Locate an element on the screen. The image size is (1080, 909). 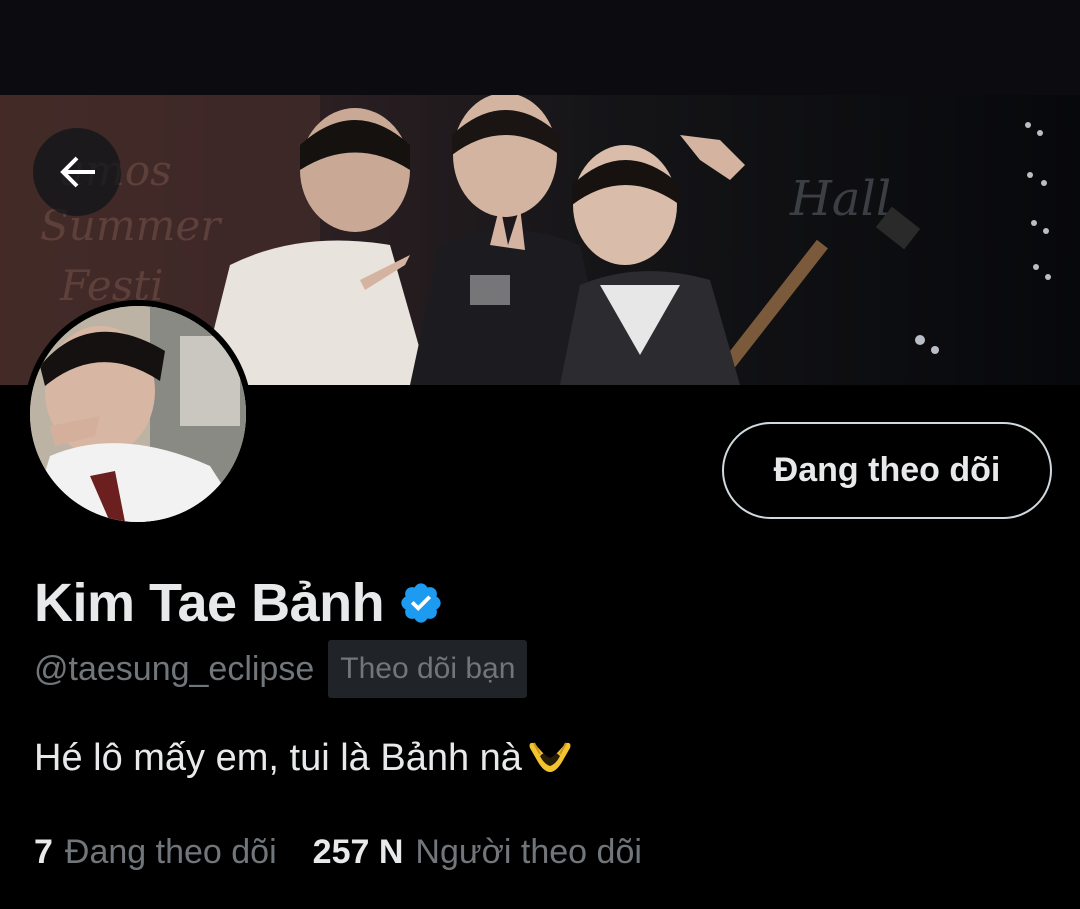
heart-hands-icon is located at coordinates (550, 758).